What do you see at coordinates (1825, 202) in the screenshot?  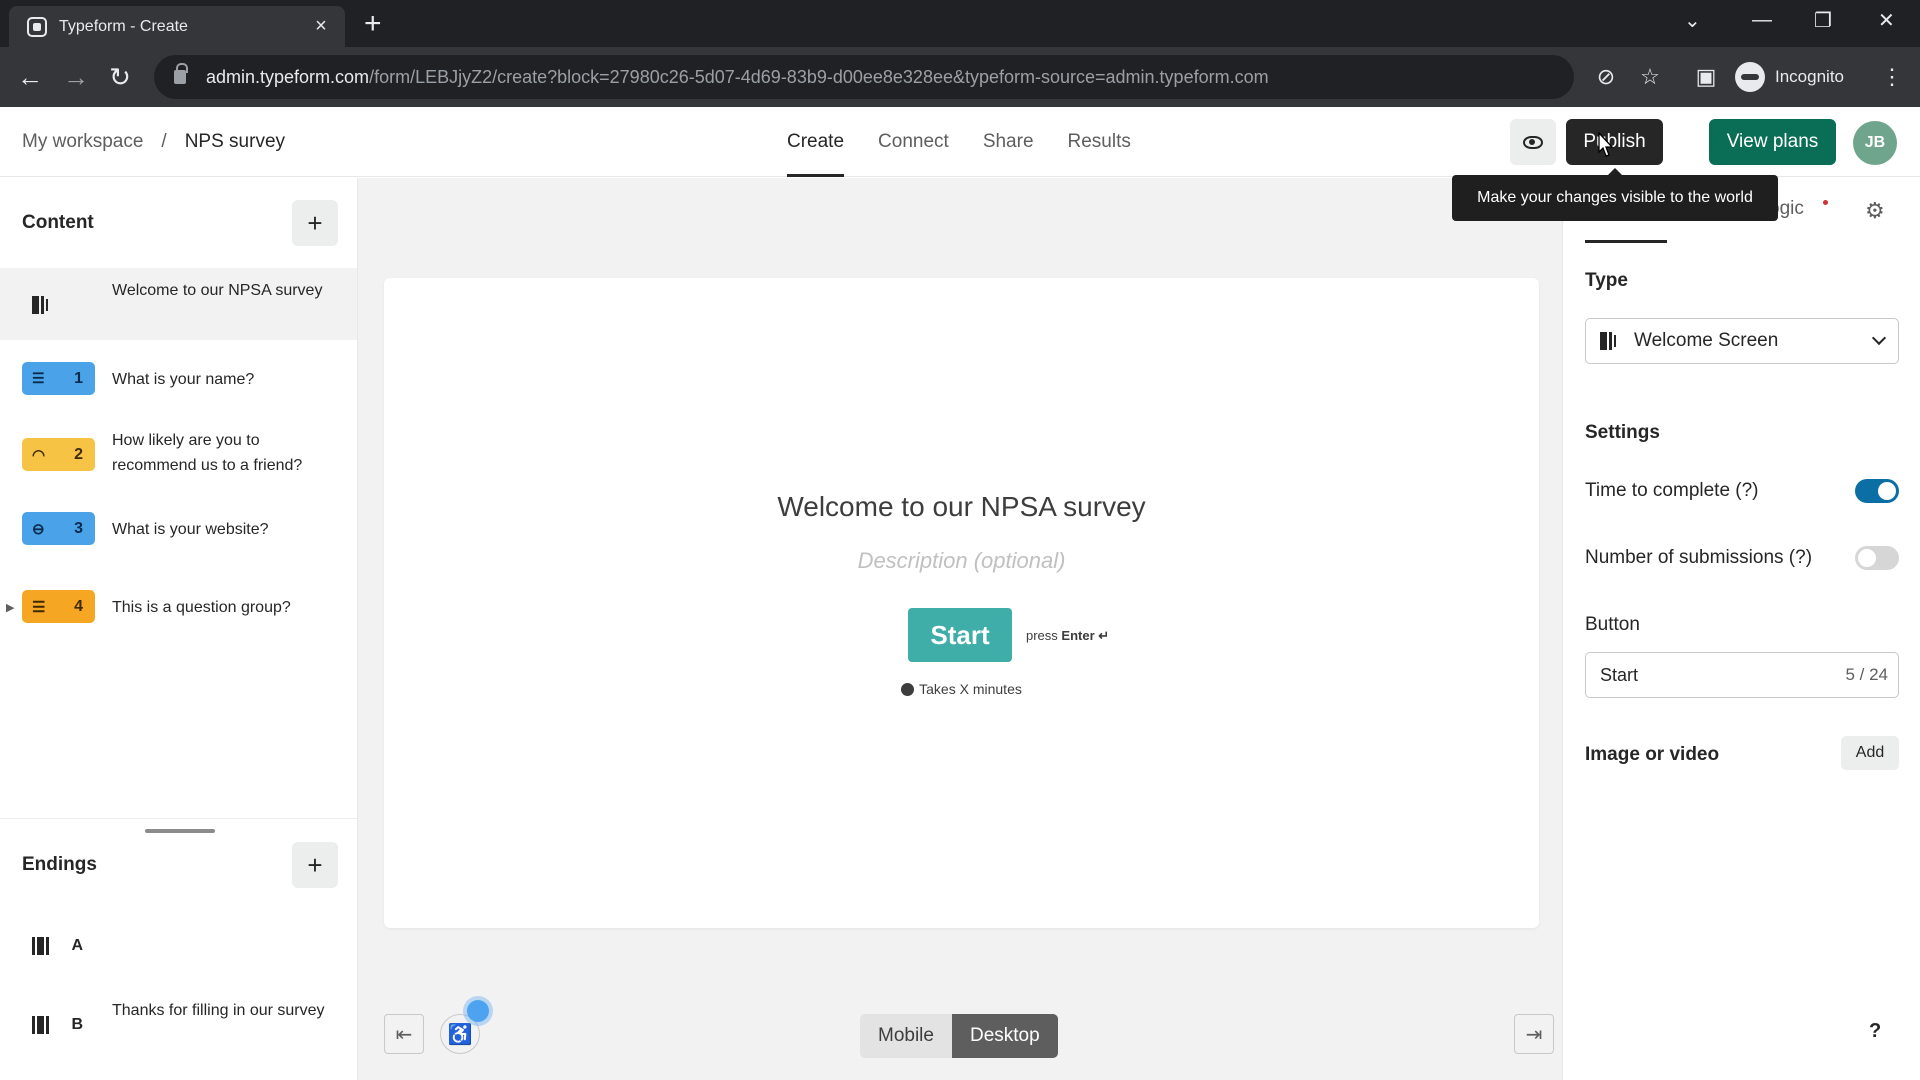 I see `logic-alert-dot` at bounding box center [1825, 202].